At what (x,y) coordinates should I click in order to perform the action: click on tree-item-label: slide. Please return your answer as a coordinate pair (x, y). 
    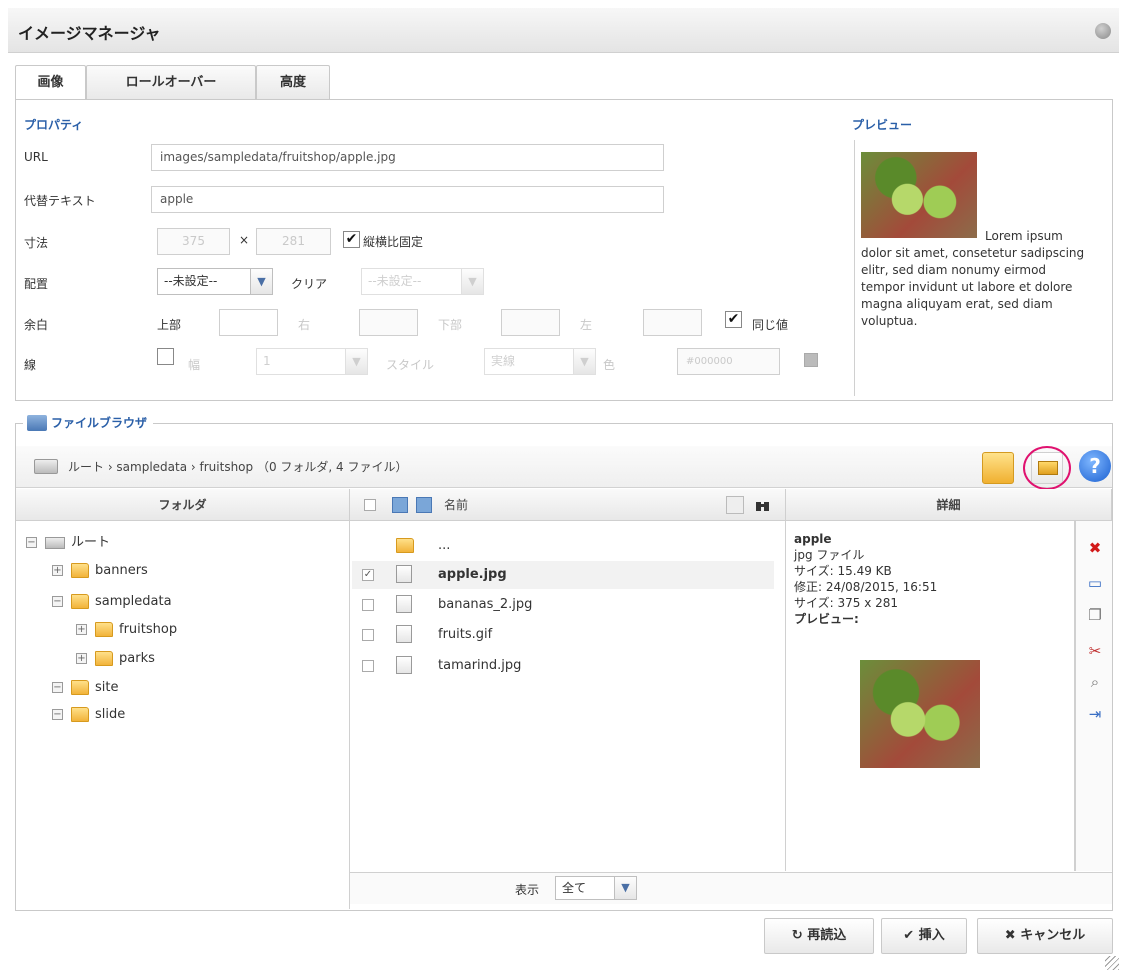
    Looking at the image, I should click on (110, 714).